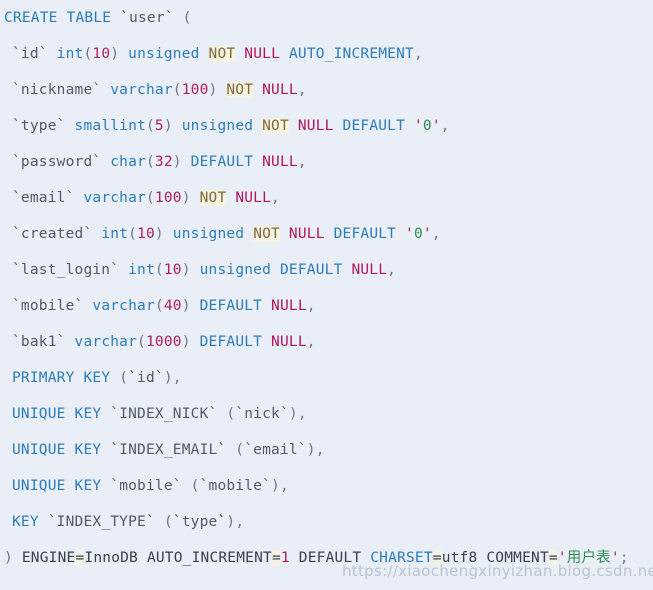 The image size is (653, 590). I want to click on token: `INDEX_TYPE`, so click(101, 522).